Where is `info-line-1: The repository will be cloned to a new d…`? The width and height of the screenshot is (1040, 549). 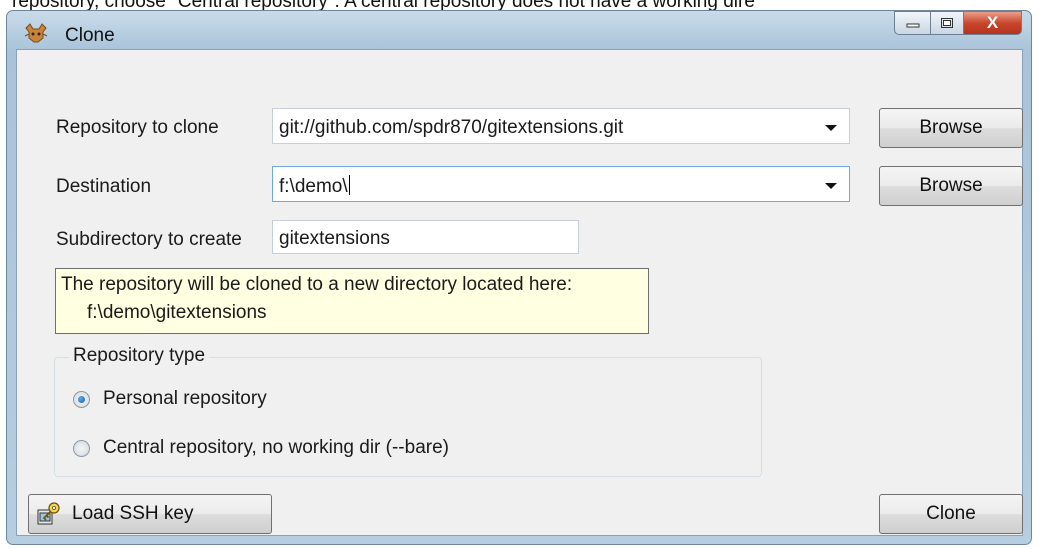 info-line-1: The repository will be cloned to a new d… is located at coordinates (317, 284).